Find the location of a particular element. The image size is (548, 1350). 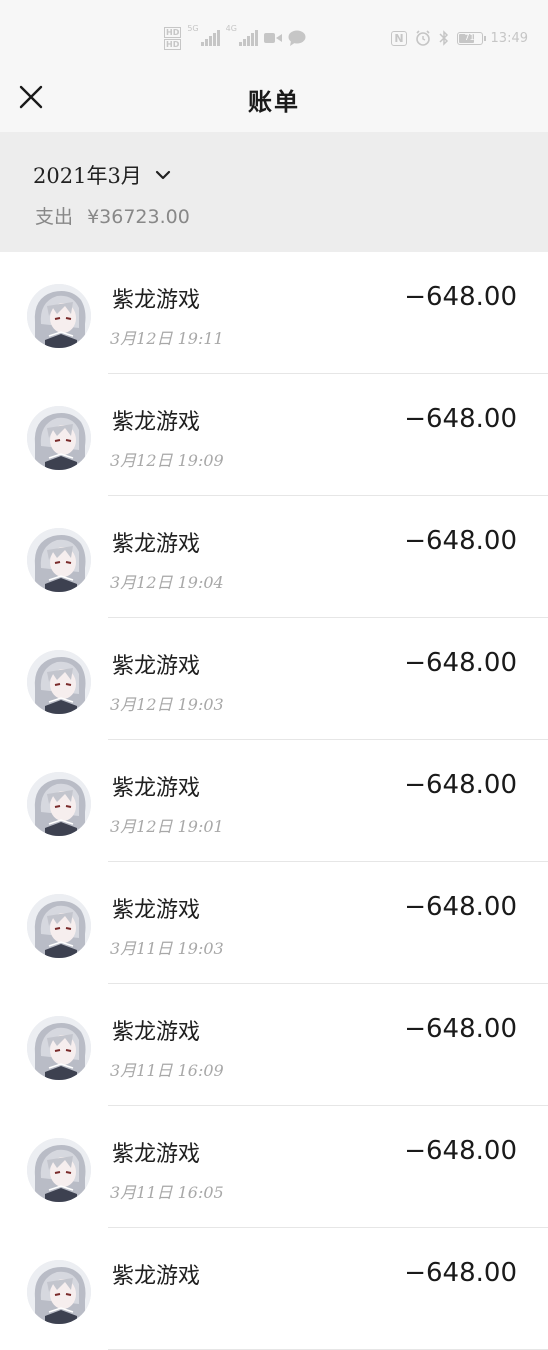

transaction-time: 3月12日 19:04 is located at coordinates (167, 582).